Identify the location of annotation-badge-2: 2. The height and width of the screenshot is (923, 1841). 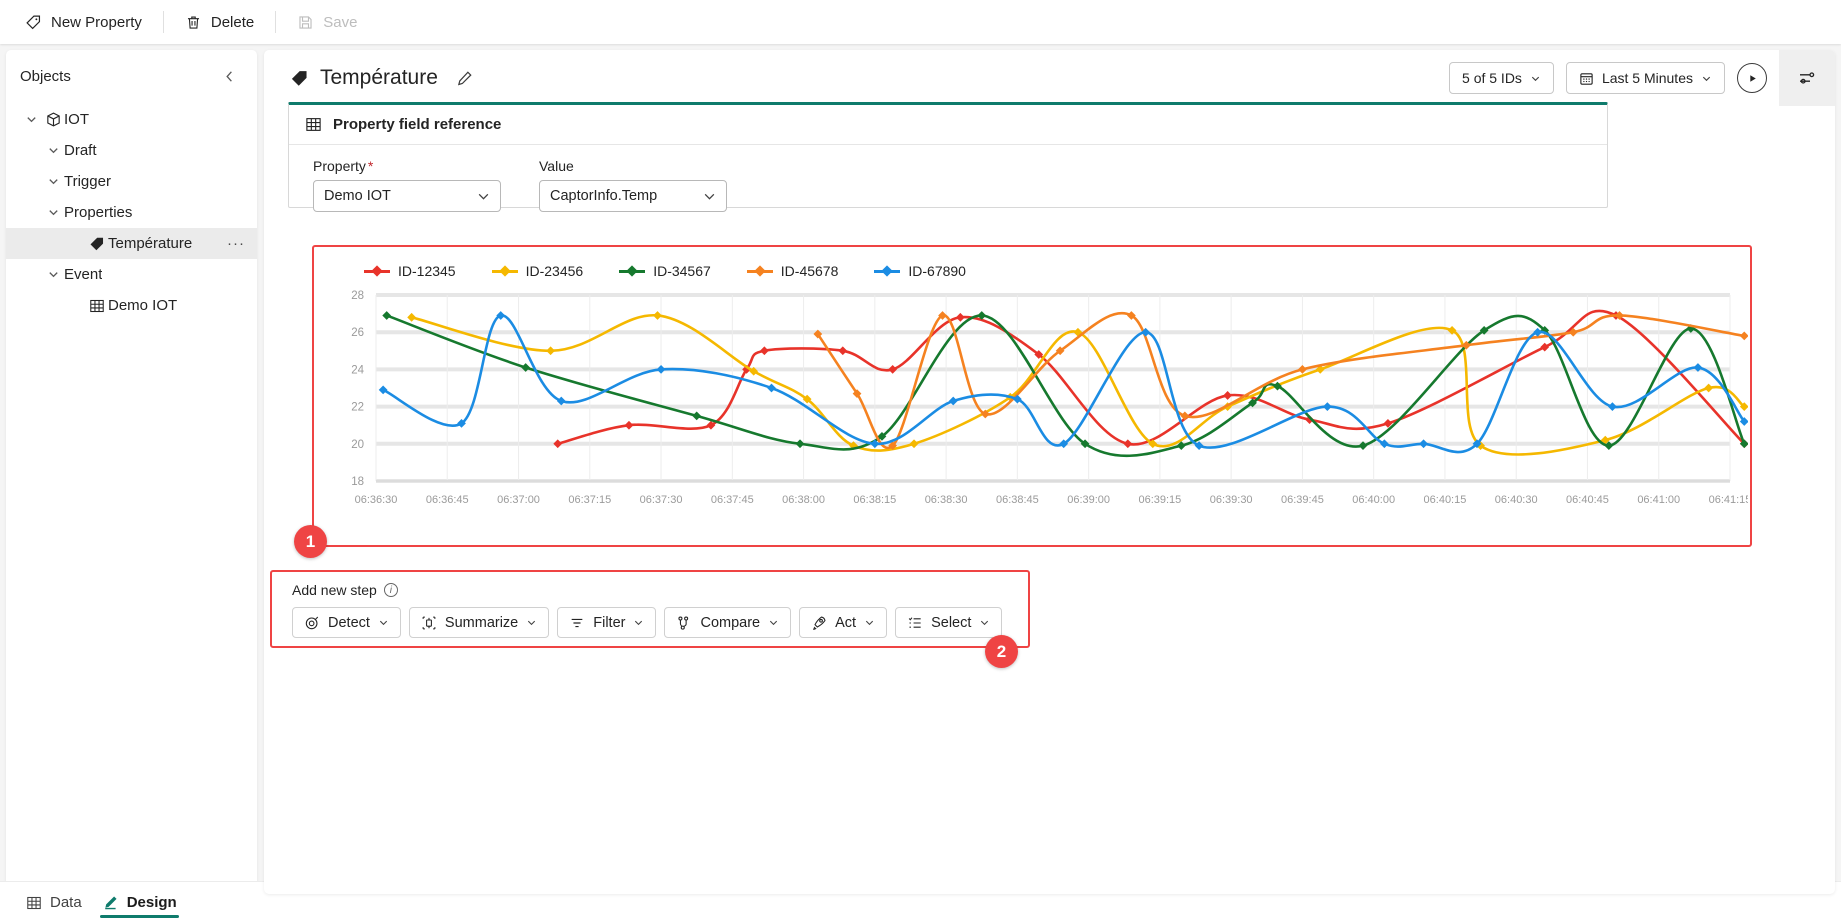
(1001, 651).